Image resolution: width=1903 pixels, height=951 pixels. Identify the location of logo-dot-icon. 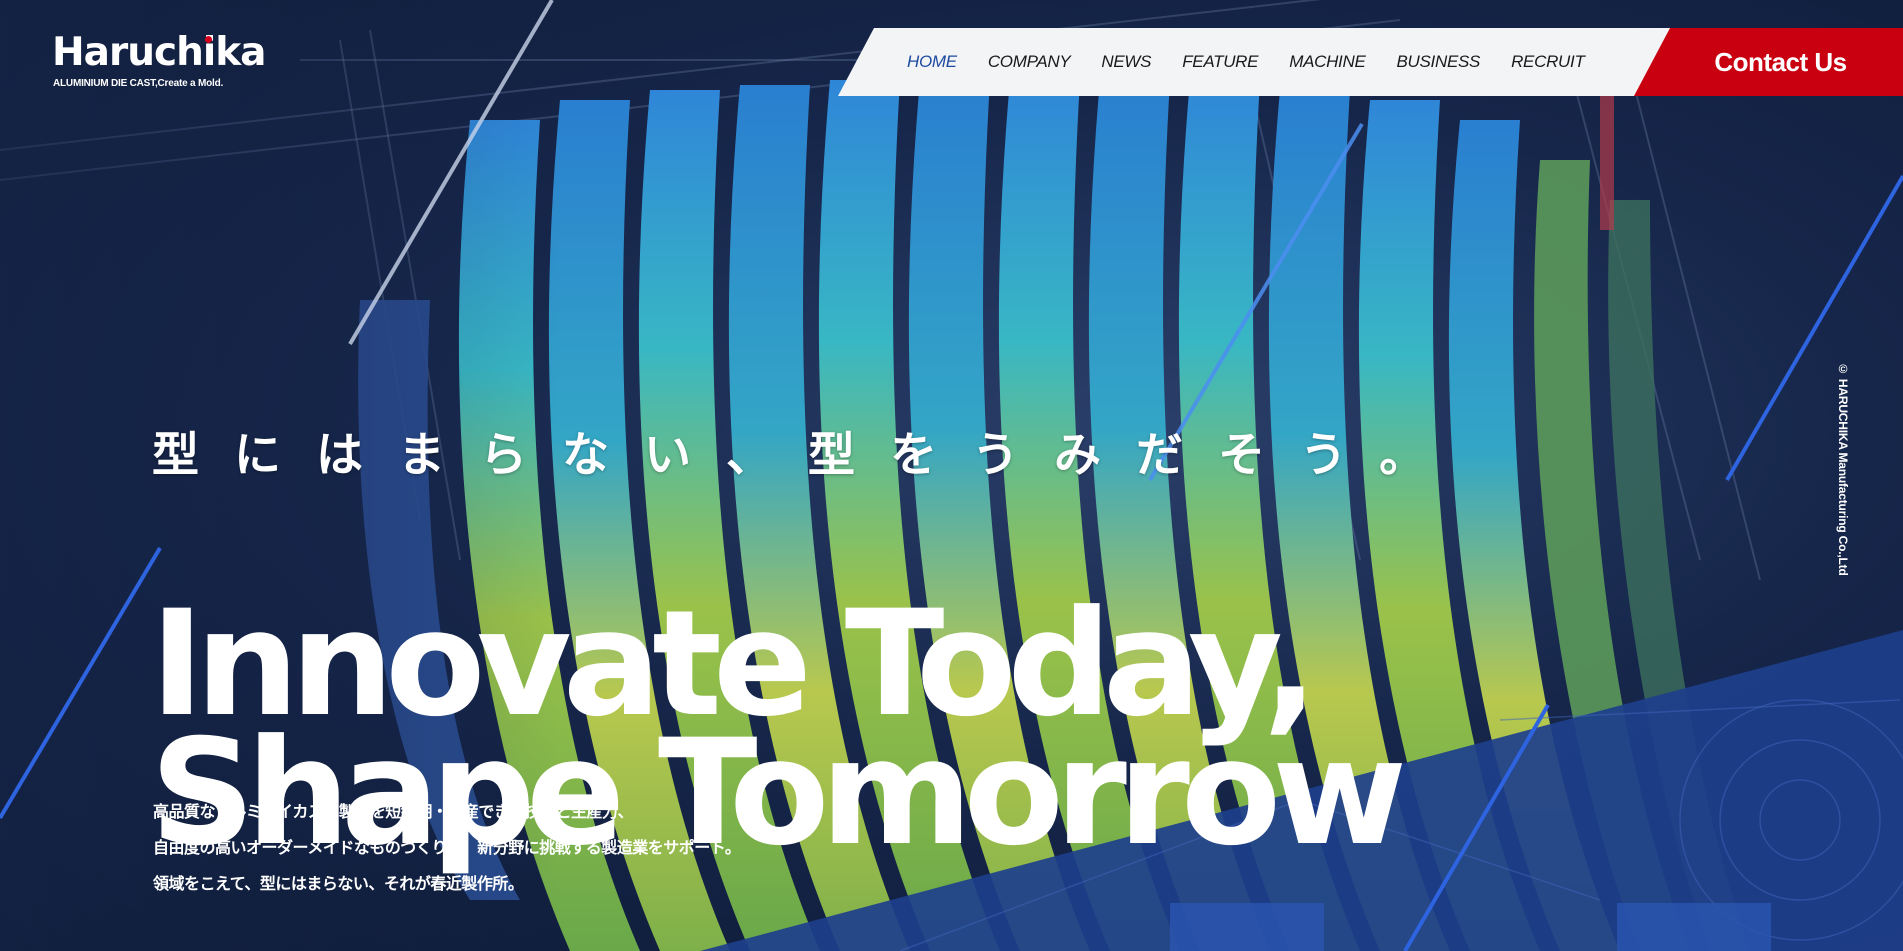
(208, 39).